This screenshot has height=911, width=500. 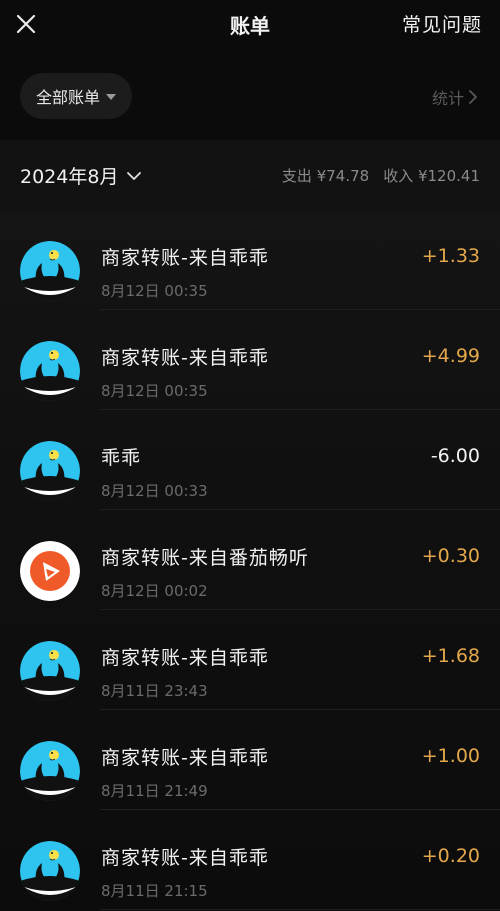 What do you see at coordinates (455, 456) in the screenshot?
I see `transaction-amount: -6.00` at bounding box center [455, 456].